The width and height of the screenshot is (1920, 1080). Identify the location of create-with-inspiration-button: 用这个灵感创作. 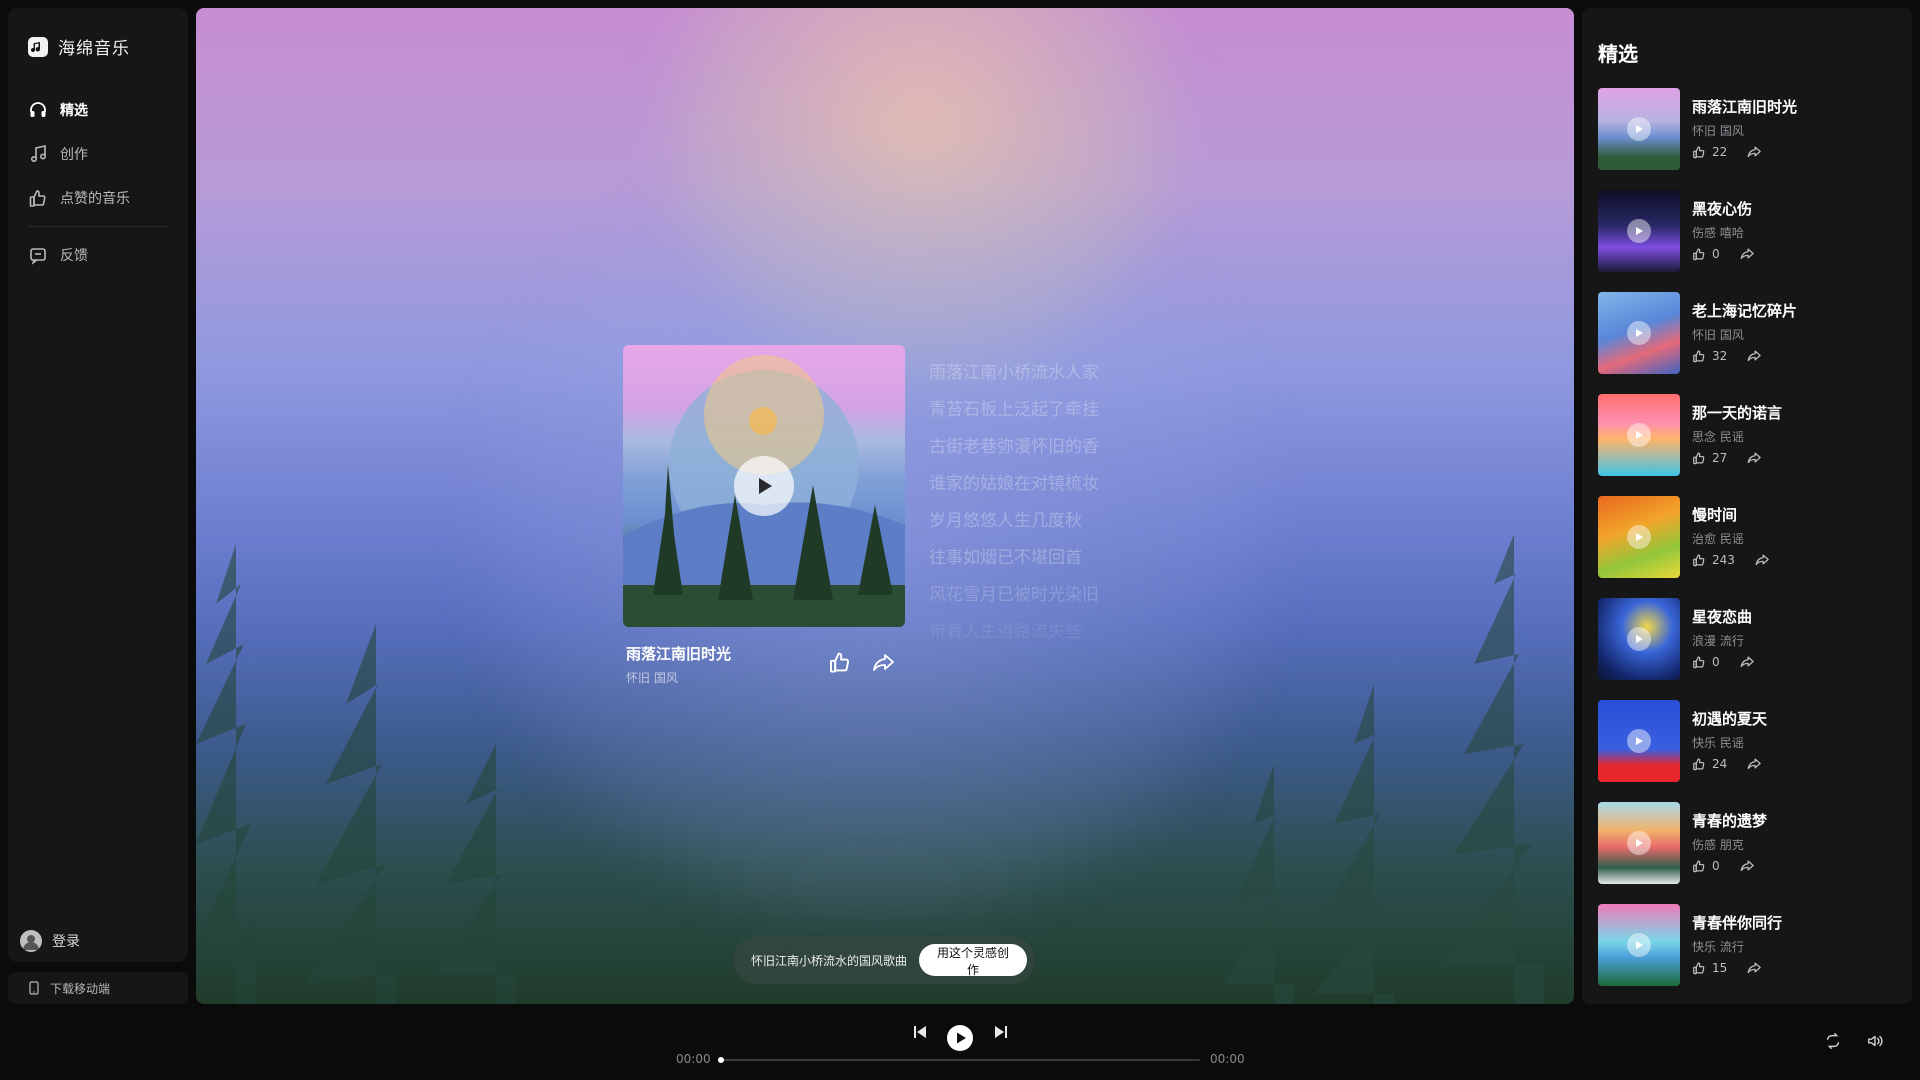
(973, 960).